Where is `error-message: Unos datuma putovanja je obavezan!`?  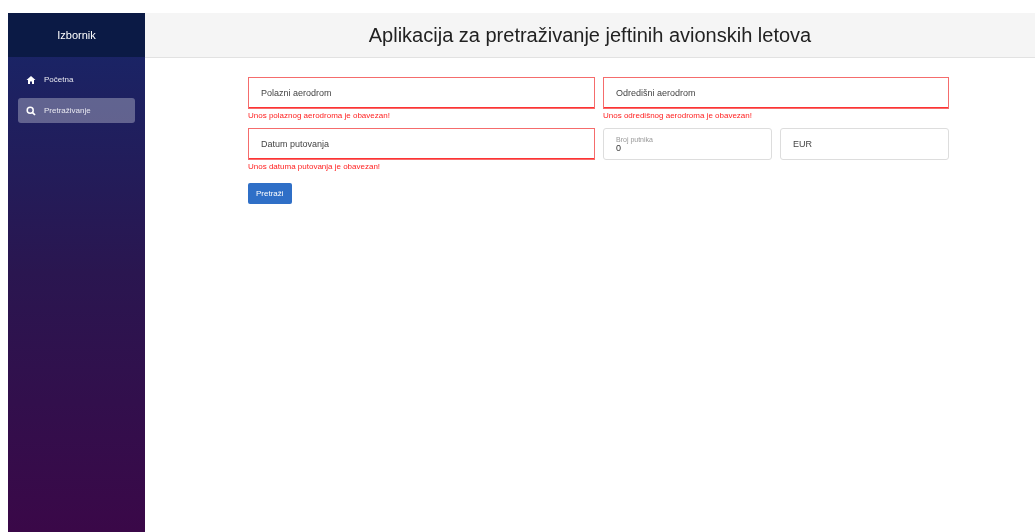 error-message: Unos datuma putovanja je obavezan! is located at coordinates (315, 166).